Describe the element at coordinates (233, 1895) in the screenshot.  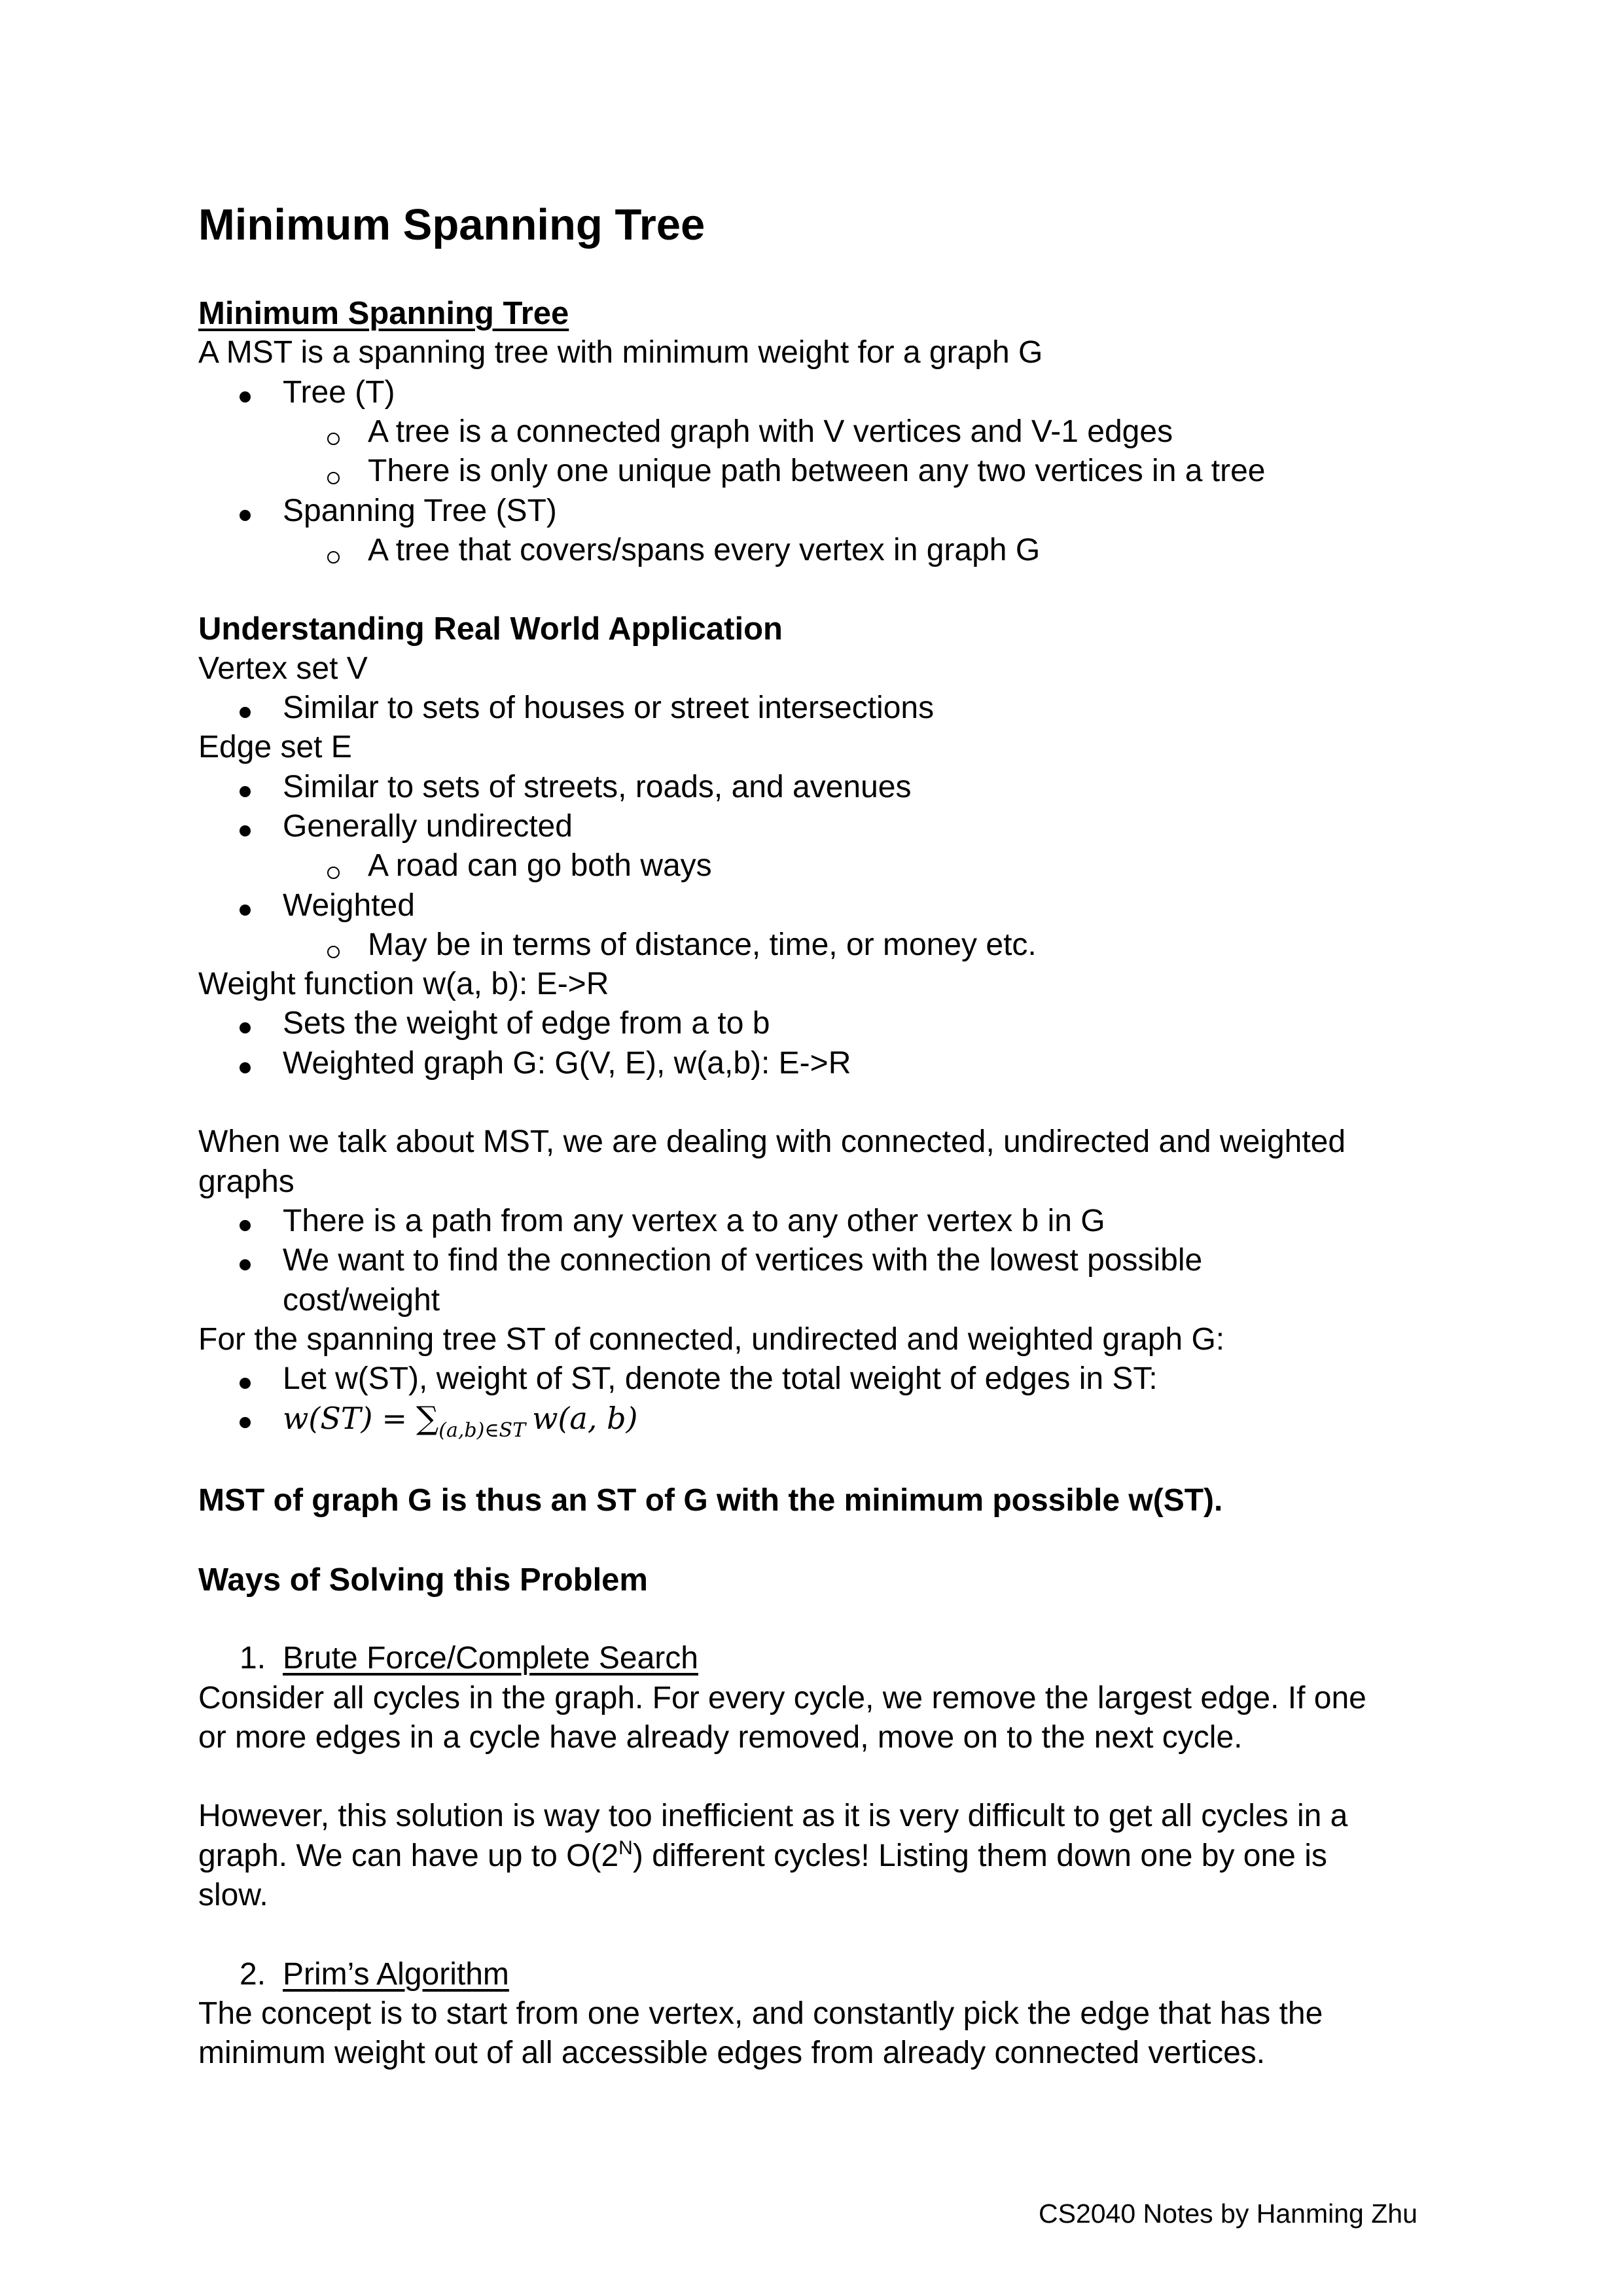
I see `paragraph-text: slow.` at that location.